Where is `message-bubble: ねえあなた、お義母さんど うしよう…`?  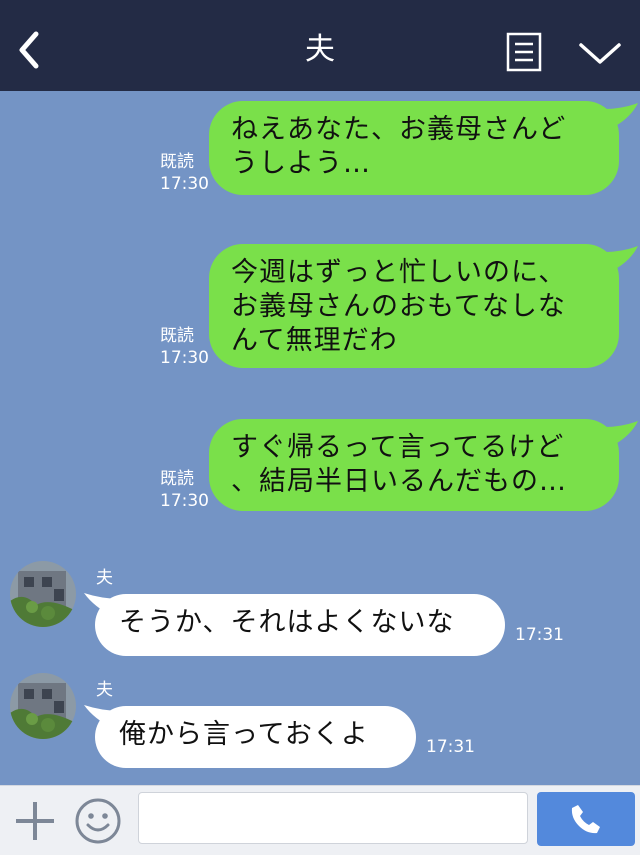
message-bubble: ねえあなた、お義母さんど うしよう… is located at coordinates (414, 148).